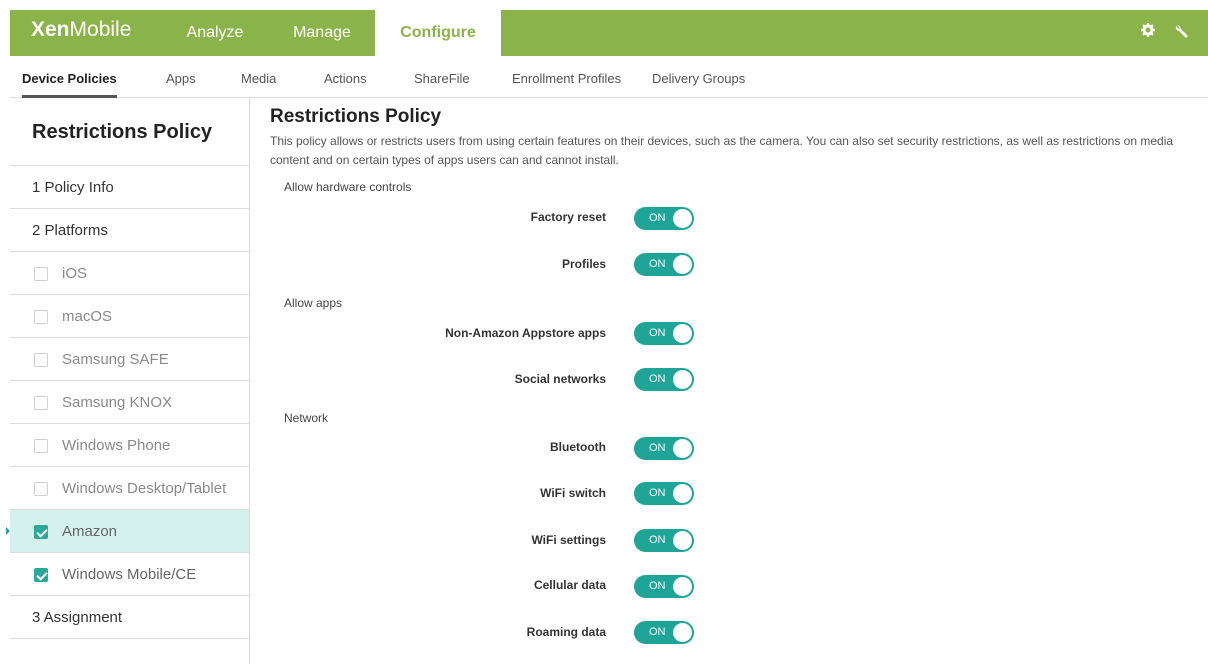 This screenshot has height=664, width=1208. What do you see at coordinates (258, 79) in the screenshot?
I see `subtab-media: Media` at bounding box center [258, 79].